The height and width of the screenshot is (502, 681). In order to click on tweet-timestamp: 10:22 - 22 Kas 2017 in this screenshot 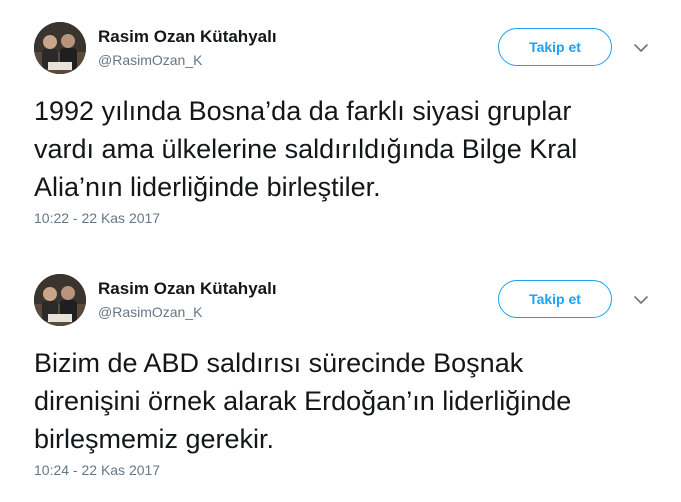, I will do `click(97, 218)`.